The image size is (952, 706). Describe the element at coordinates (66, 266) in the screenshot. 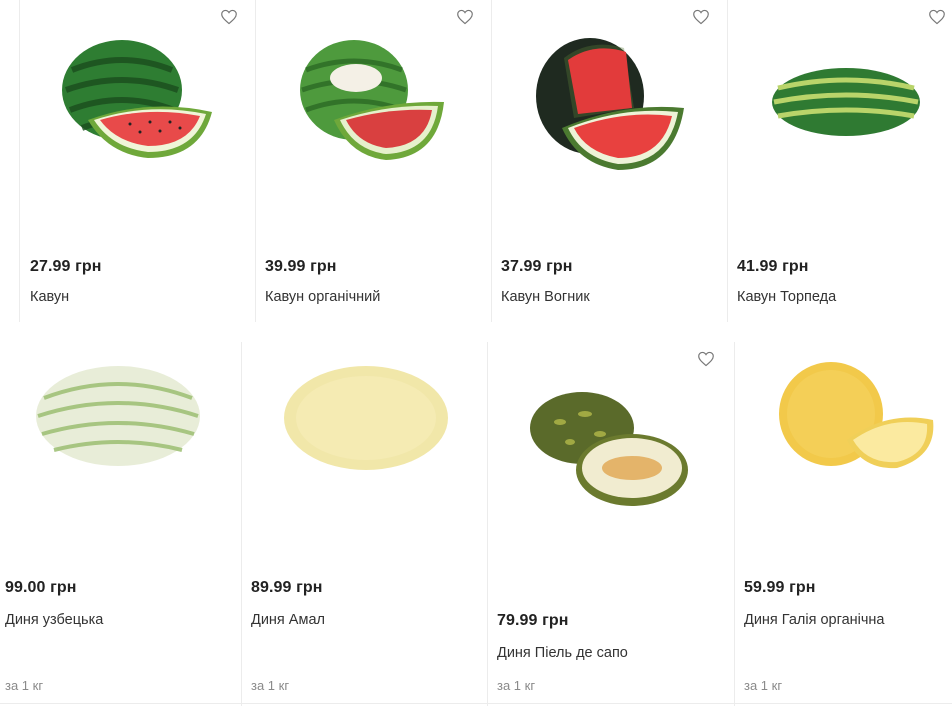

I see `product-price: 27.99 грн` at that location.